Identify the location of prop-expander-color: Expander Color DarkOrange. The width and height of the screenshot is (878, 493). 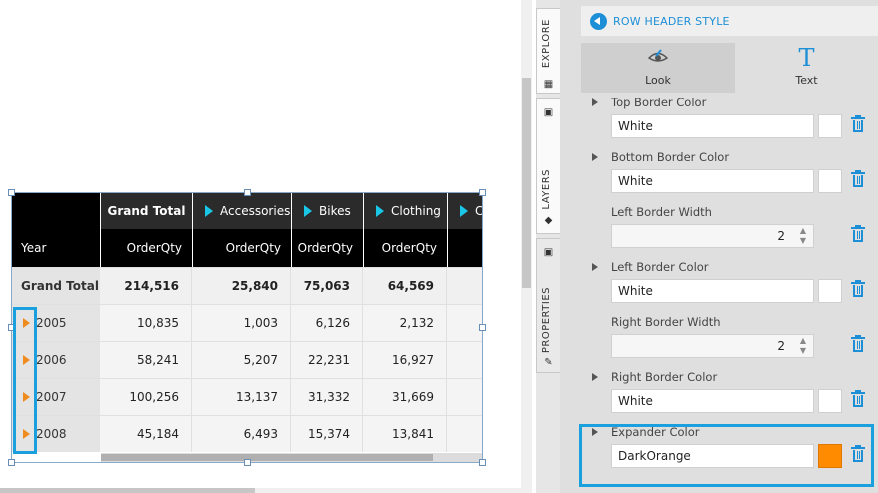
(729, 449).